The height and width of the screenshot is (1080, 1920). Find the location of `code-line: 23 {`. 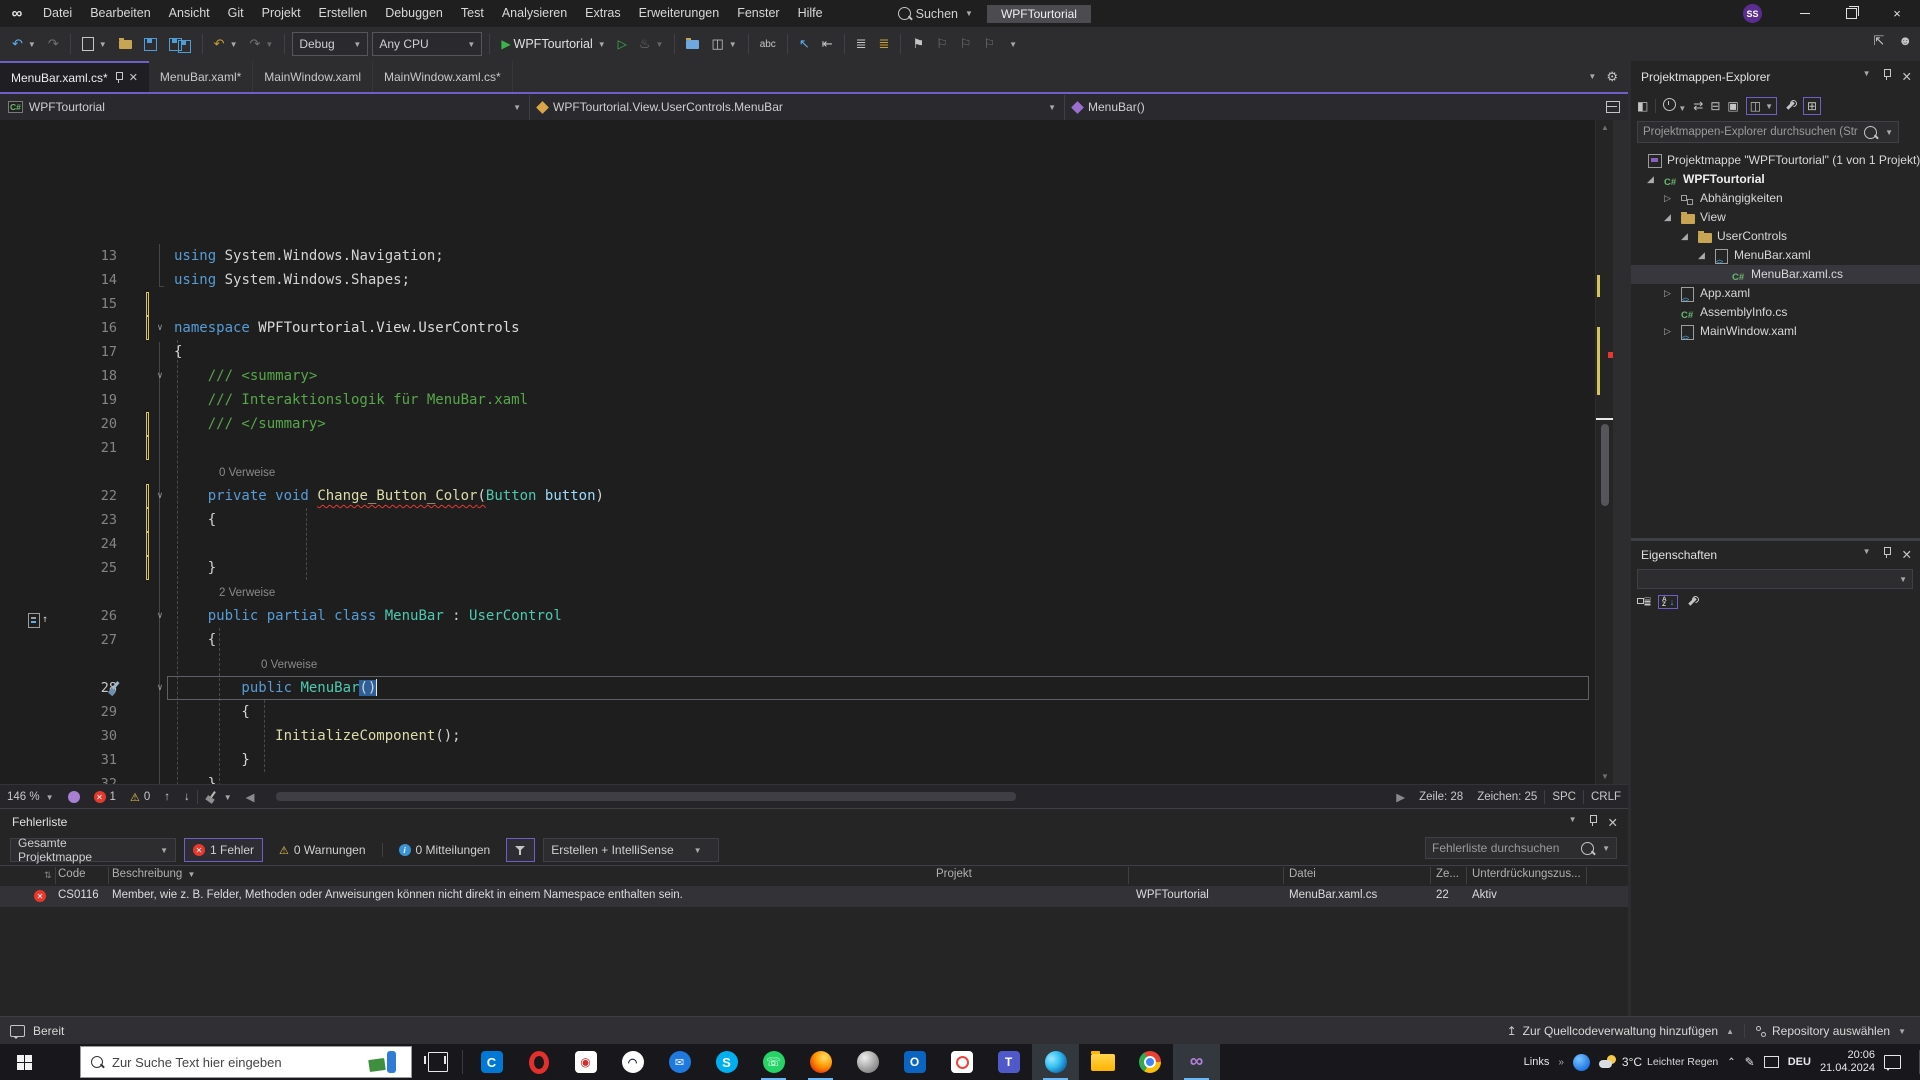

code-line: 23 { is located at coordinates (797, 520).